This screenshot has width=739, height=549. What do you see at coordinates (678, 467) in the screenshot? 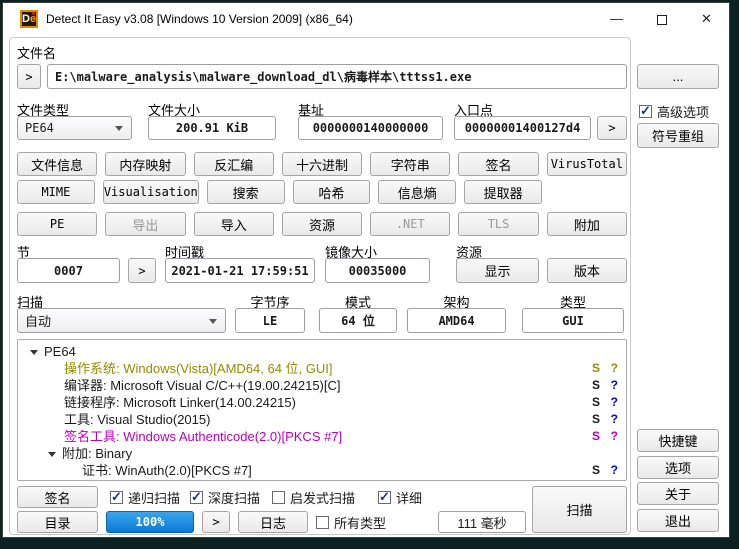
I see `options-button: 选项` at bounding box center [678, 467].